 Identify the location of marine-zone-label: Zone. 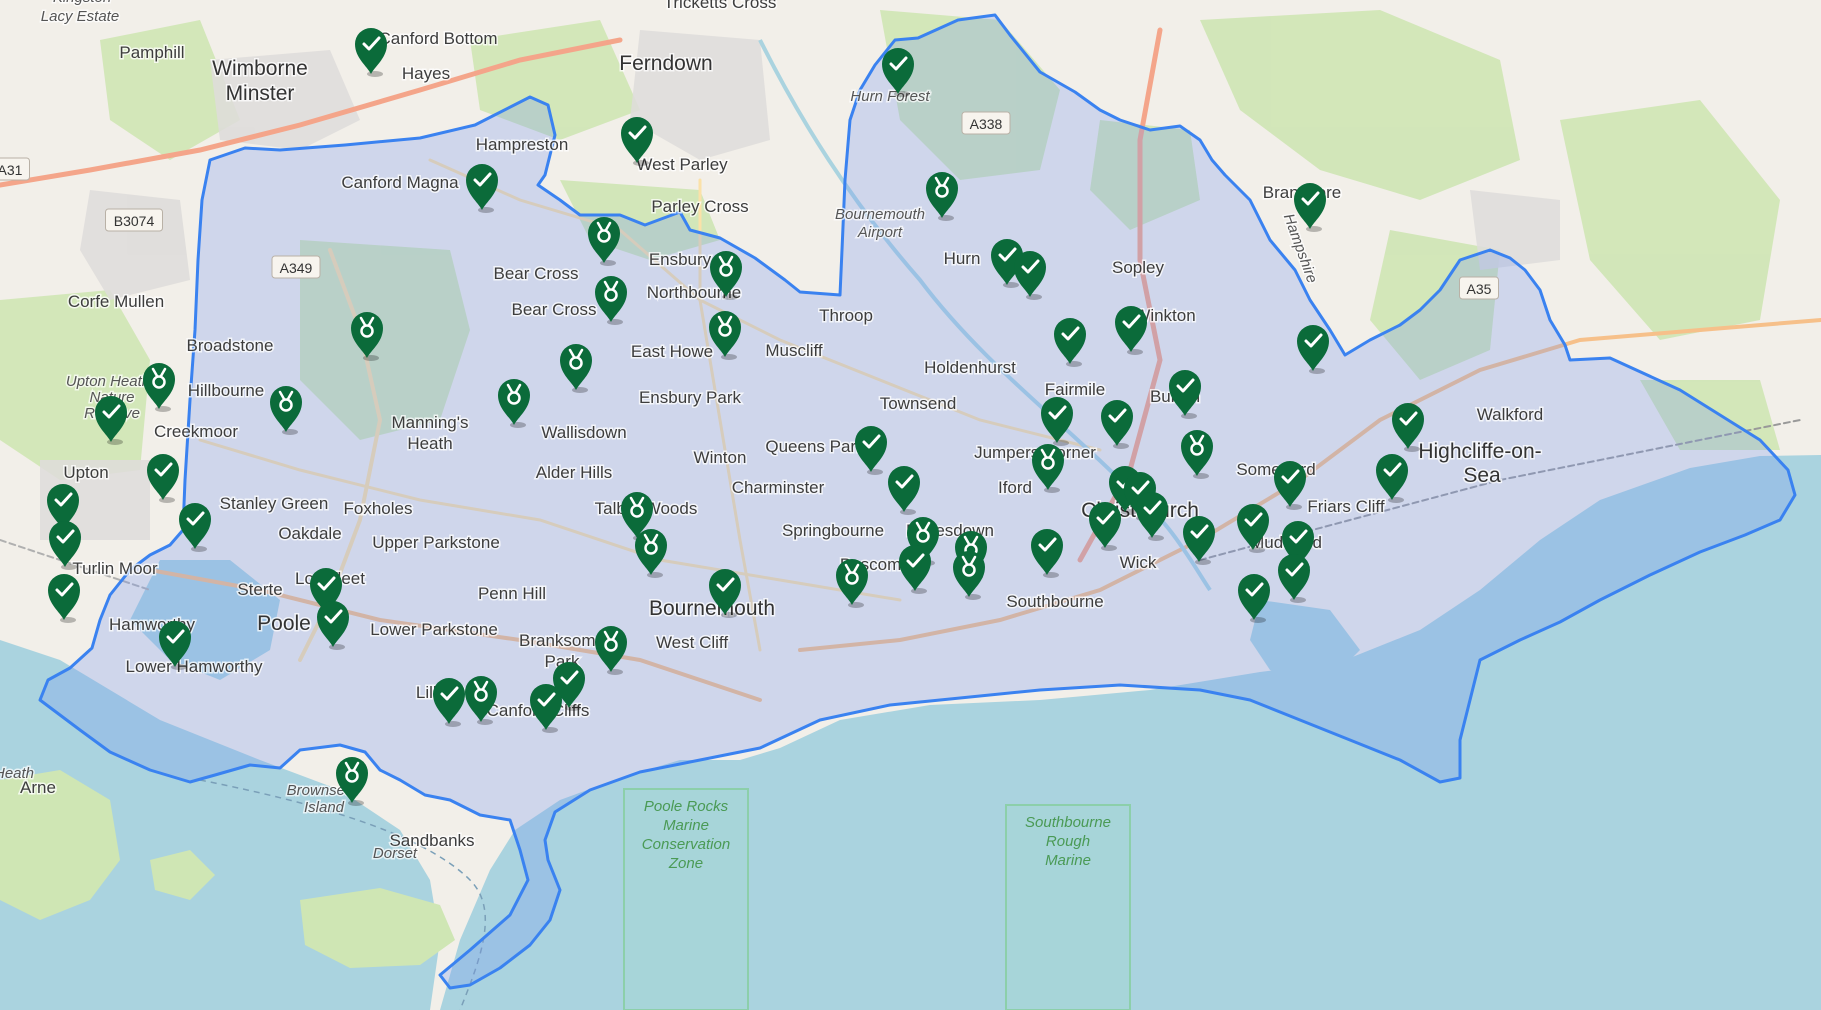
(685, 863).